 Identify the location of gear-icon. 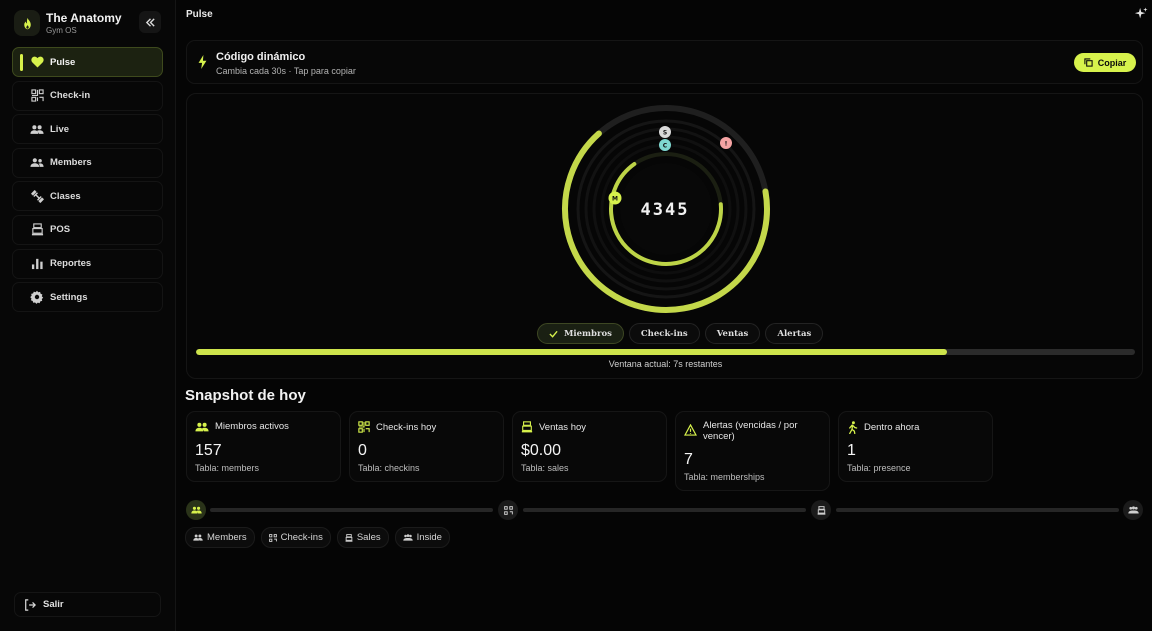
(37, 297).